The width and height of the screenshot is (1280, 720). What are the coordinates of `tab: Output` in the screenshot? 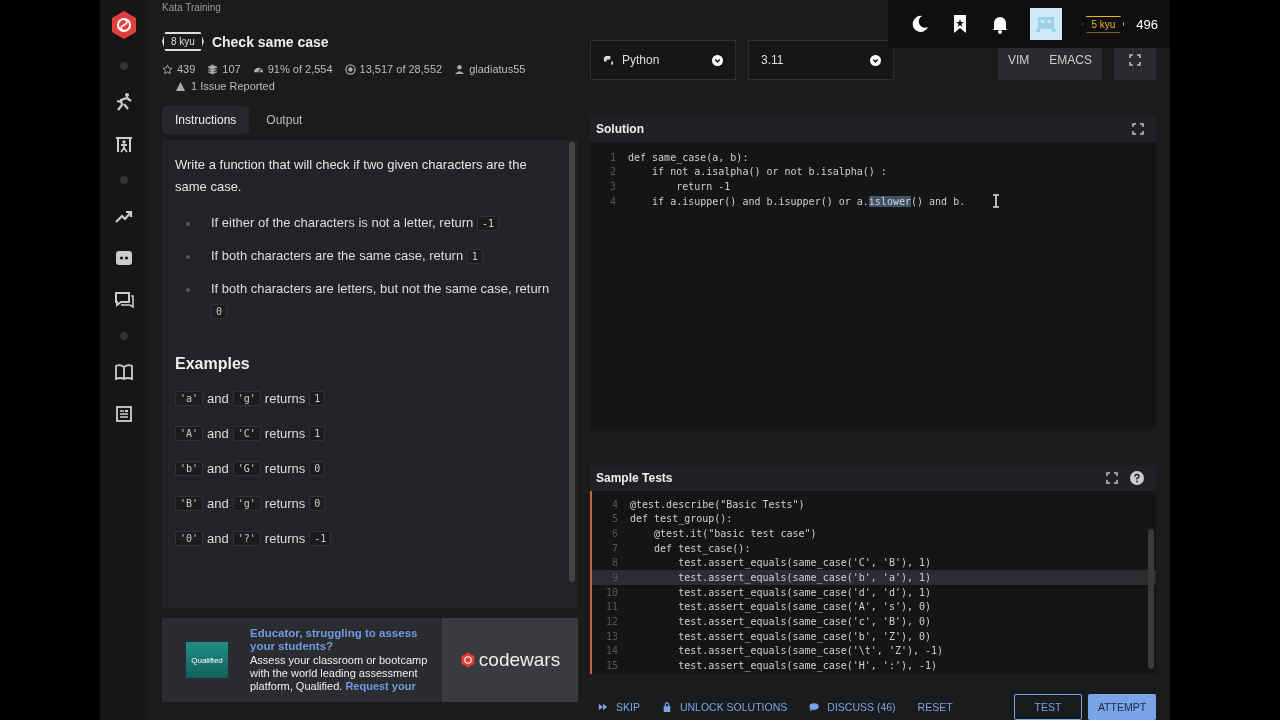 It's located at (284, 120).